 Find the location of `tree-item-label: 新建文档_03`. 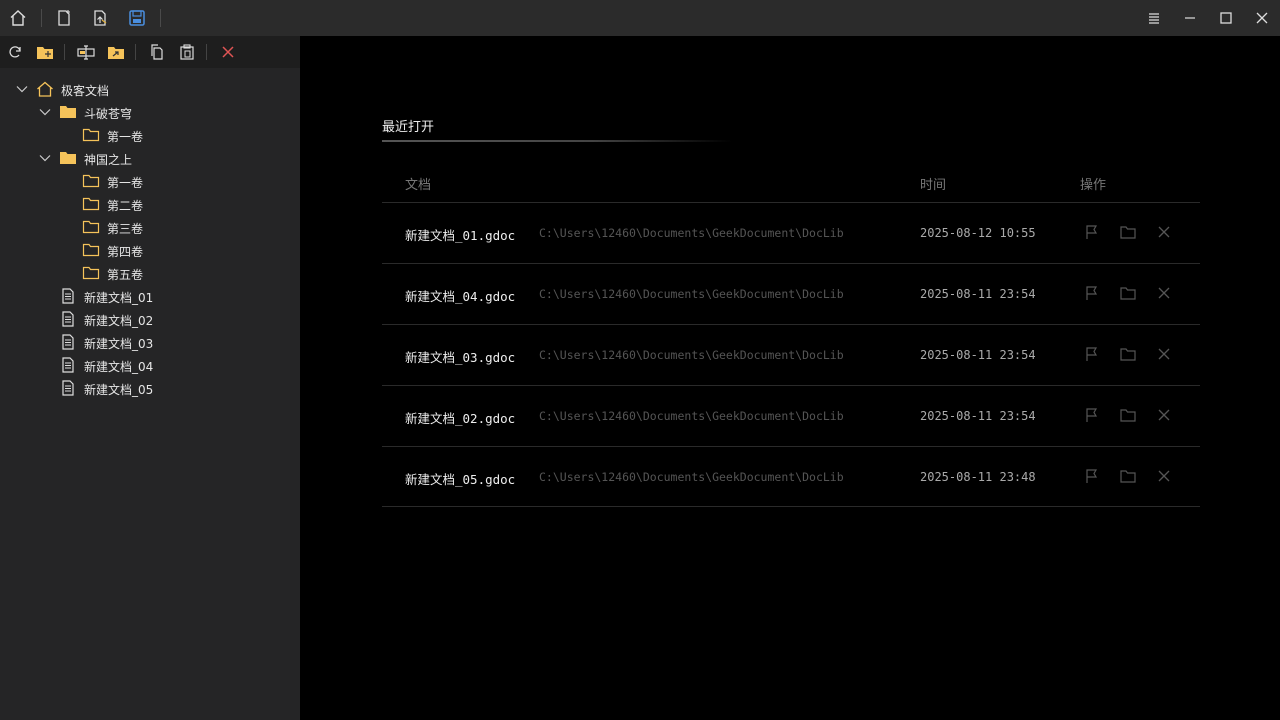

tree-item-label: 新建文档_03 is located at coordinates (119, 344).